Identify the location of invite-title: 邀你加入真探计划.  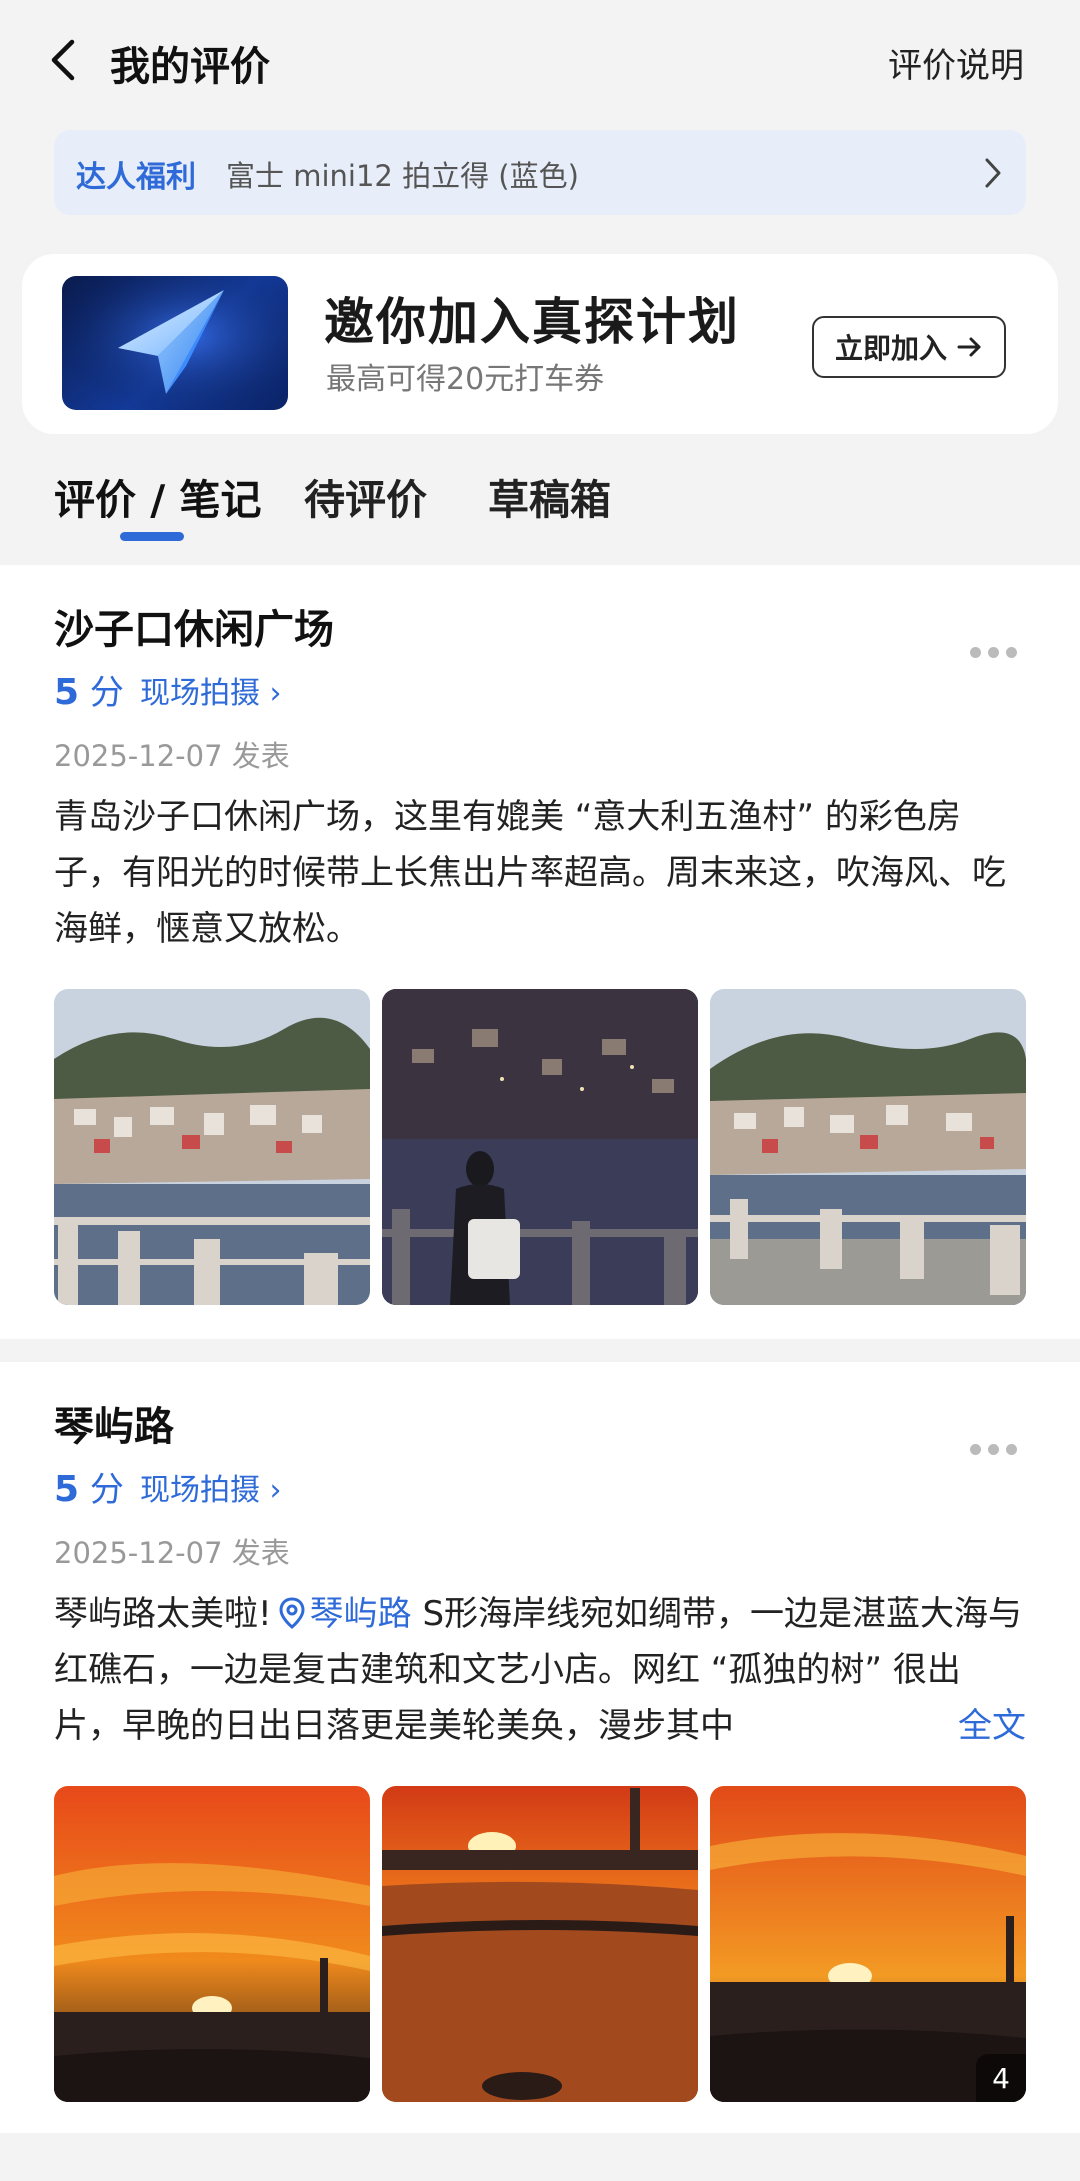
(532, 322).